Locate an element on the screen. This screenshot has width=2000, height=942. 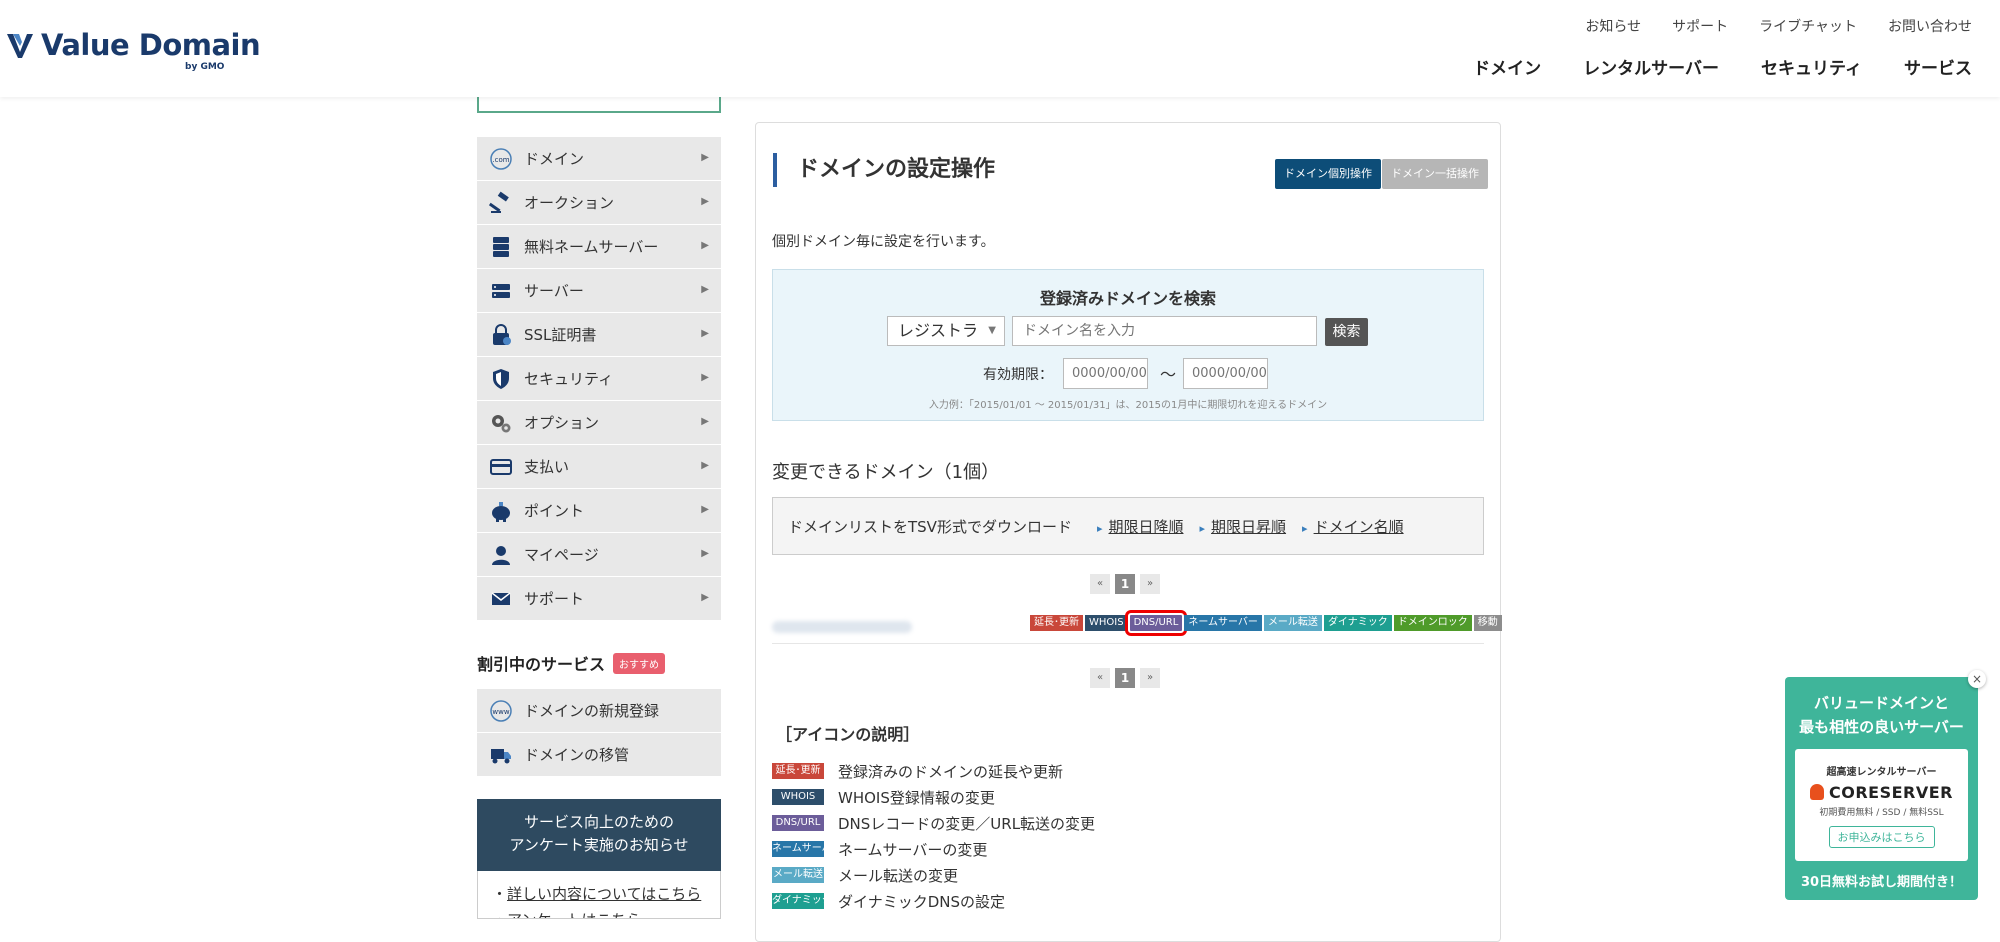
tsv-expiry-asc-link: 期限日昇順 is located at coordinates (1243, 526).